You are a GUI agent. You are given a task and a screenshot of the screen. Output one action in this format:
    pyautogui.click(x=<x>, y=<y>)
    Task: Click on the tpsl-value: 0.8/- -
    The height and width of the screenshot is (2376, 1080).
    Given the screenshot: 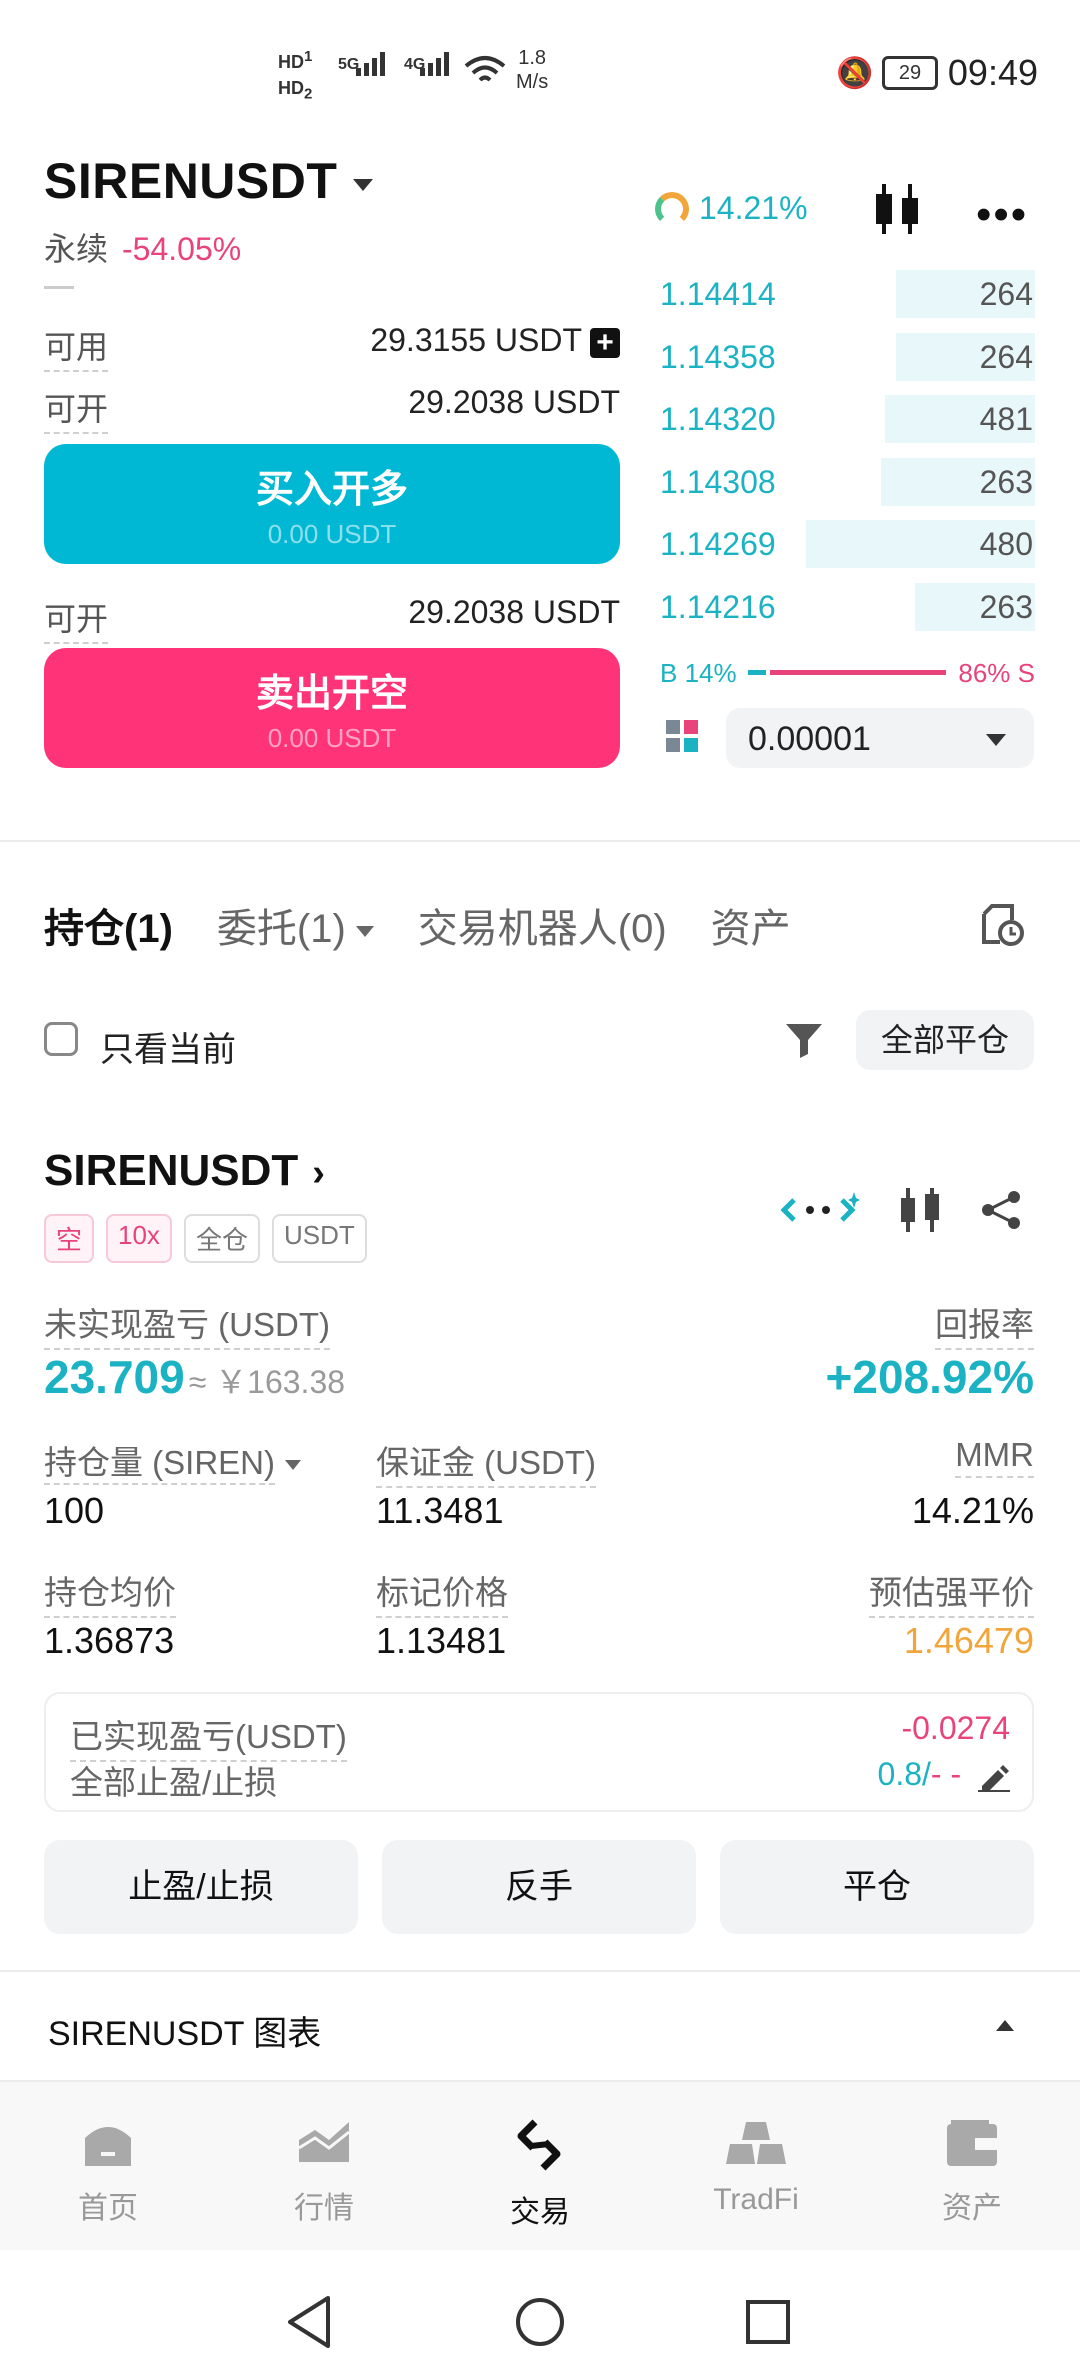 What is the action you would take?
    pyautogui.click(x=944, y=1774)
    